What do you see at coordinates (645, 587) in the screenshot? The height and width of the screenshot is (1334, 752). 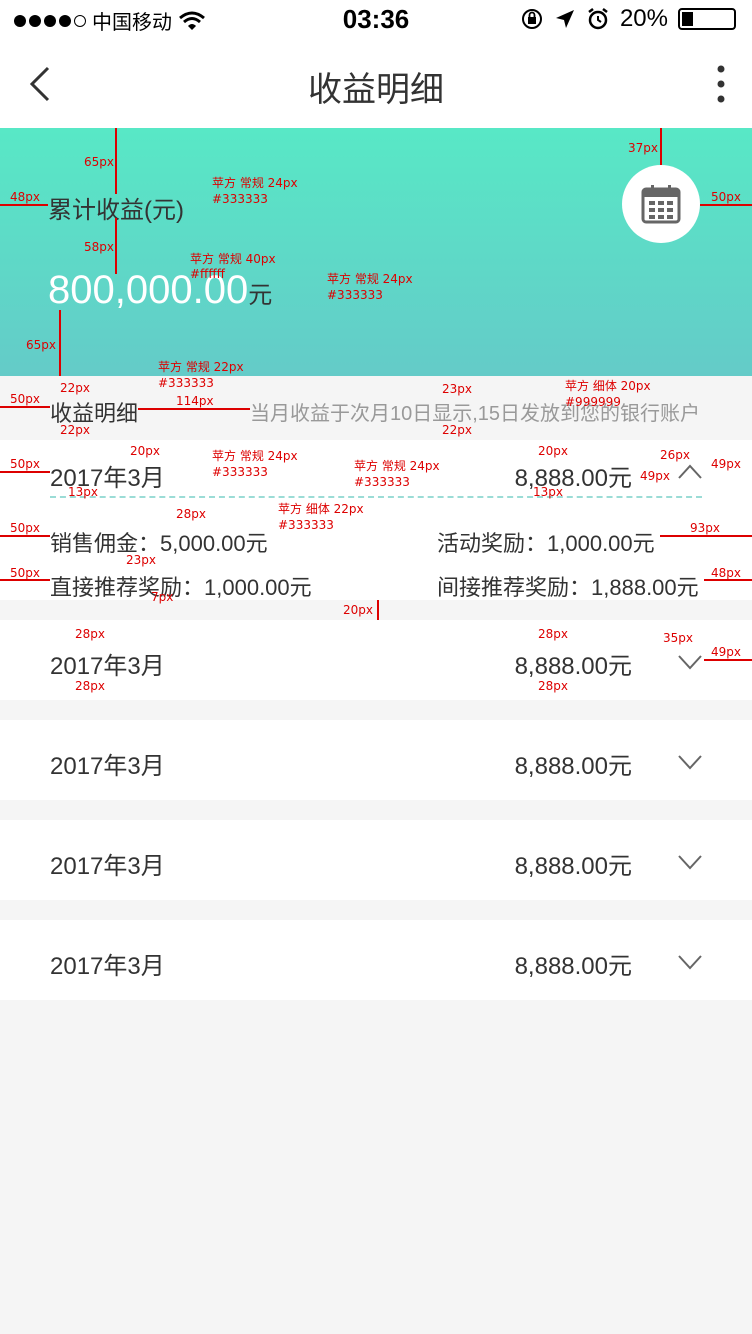 I see `detail-value: 1,888.00元` at bounding box center [645, 587].